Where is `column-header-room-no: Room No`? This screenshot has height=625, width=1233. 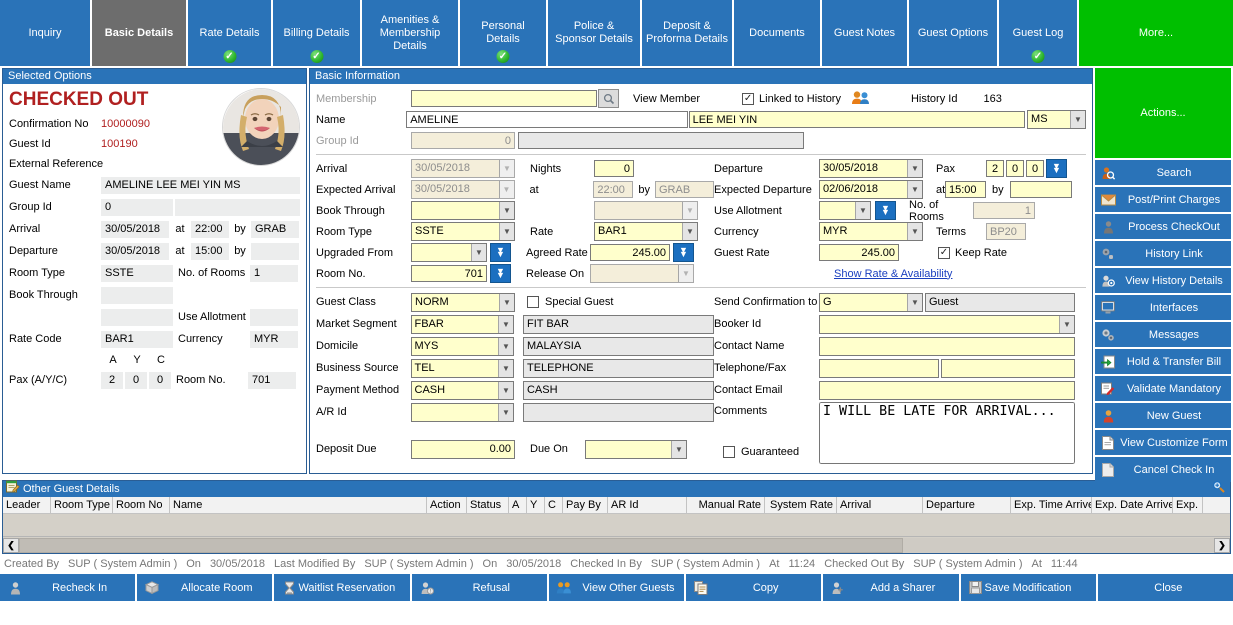
column-header-room-no: Room No is located at coordinates (141, 505).